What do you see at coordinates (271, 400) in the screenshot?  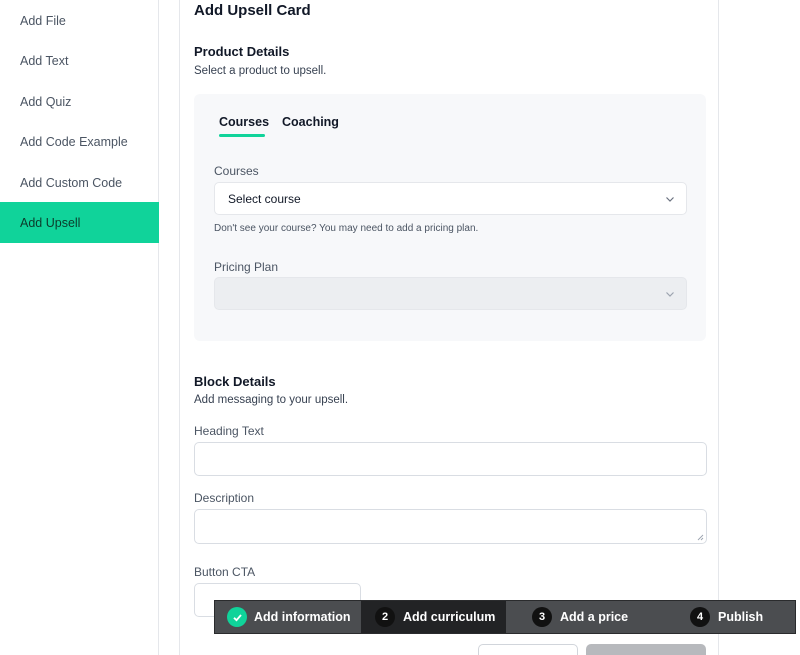 I see `block-details-subtitle: Add messaging to your upsell.` at bounding box center [271, 400].